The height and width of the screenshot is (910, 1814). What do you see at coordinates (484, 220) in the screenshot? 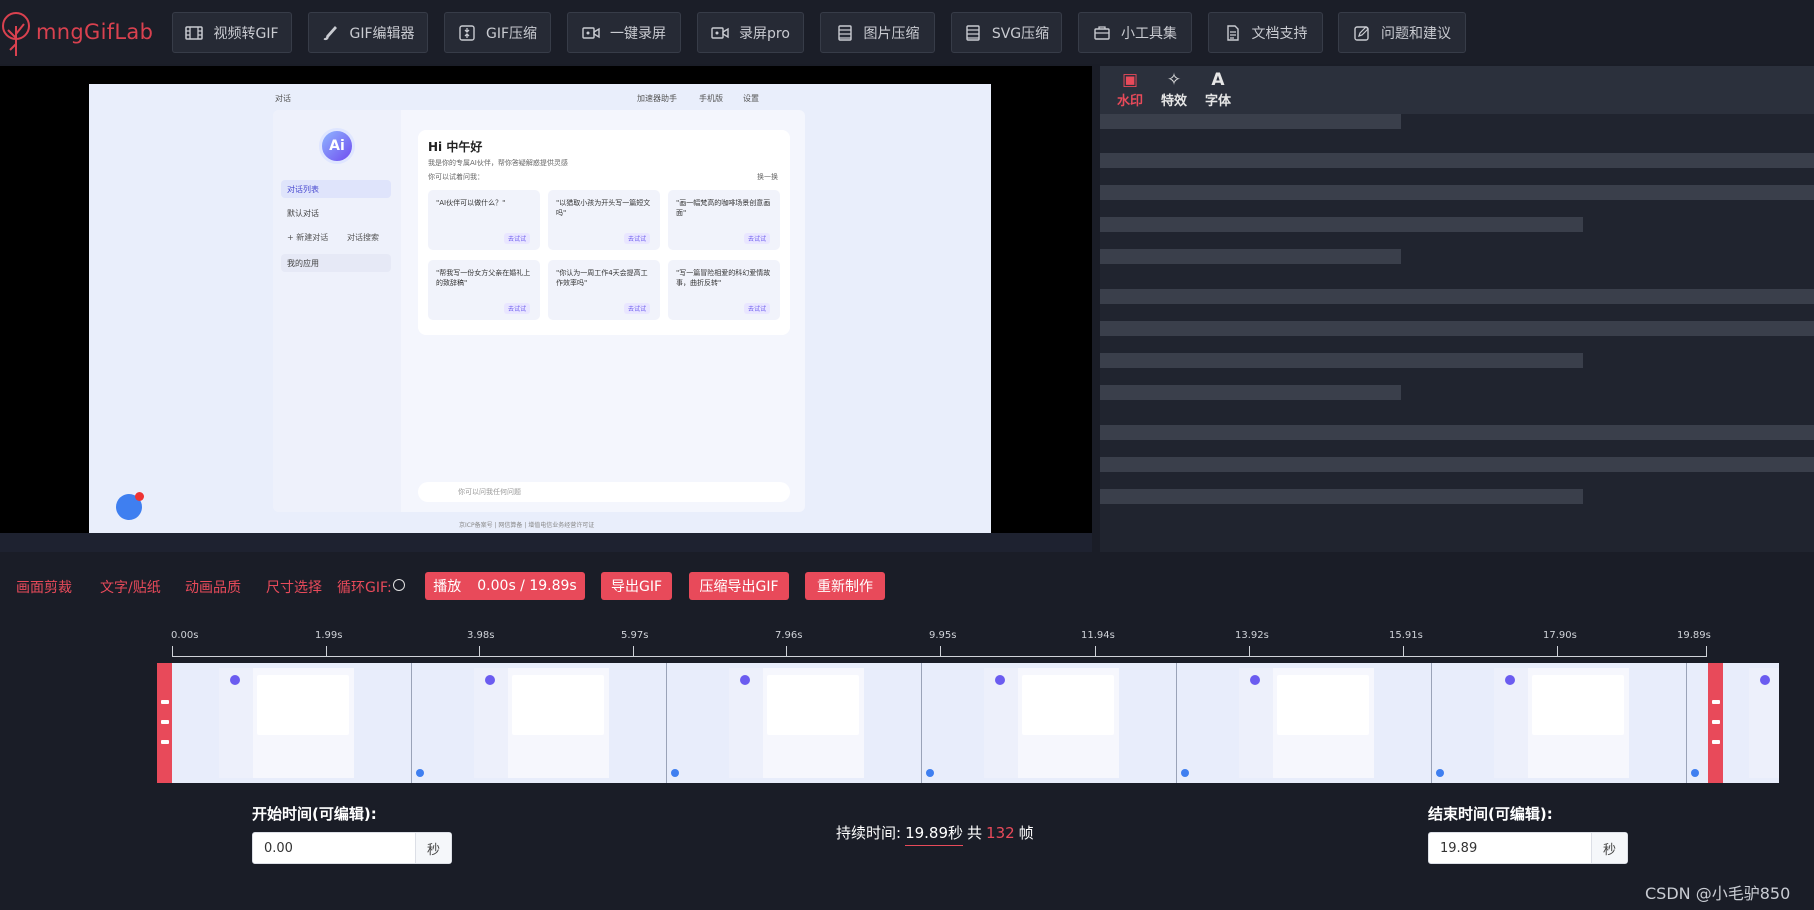
I see `preview-suggestion: "AI伙伴可以做什么？" 去试试` at bounding box center [484, 220].